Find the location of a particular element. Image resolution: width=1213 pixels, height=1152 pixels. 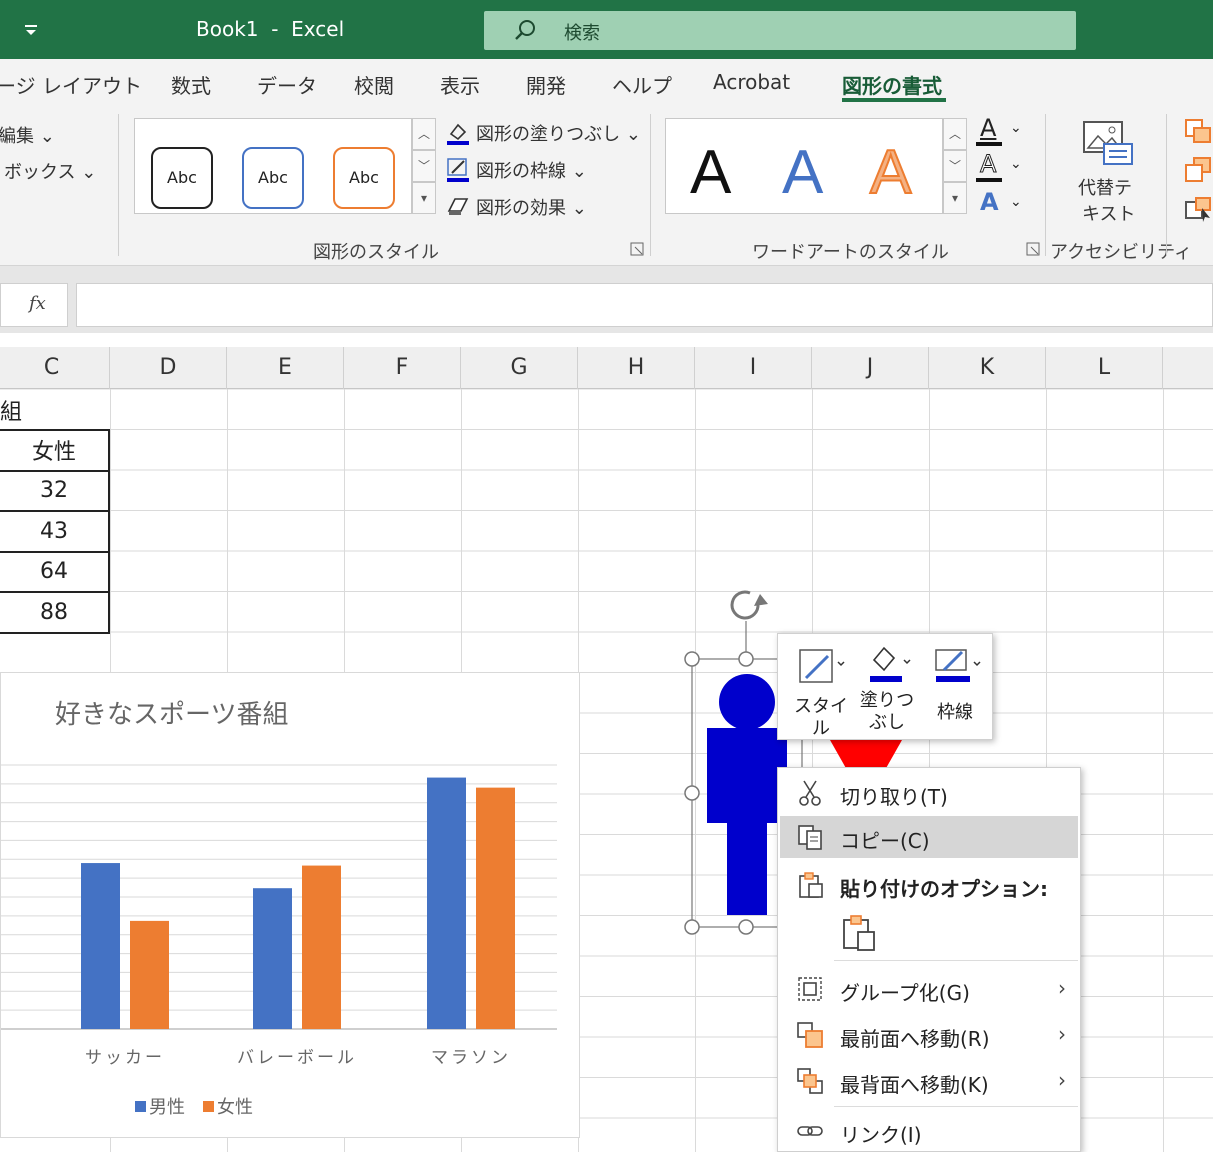

wordart-up-arrow: ︿ is located at coordinates (955, 134).